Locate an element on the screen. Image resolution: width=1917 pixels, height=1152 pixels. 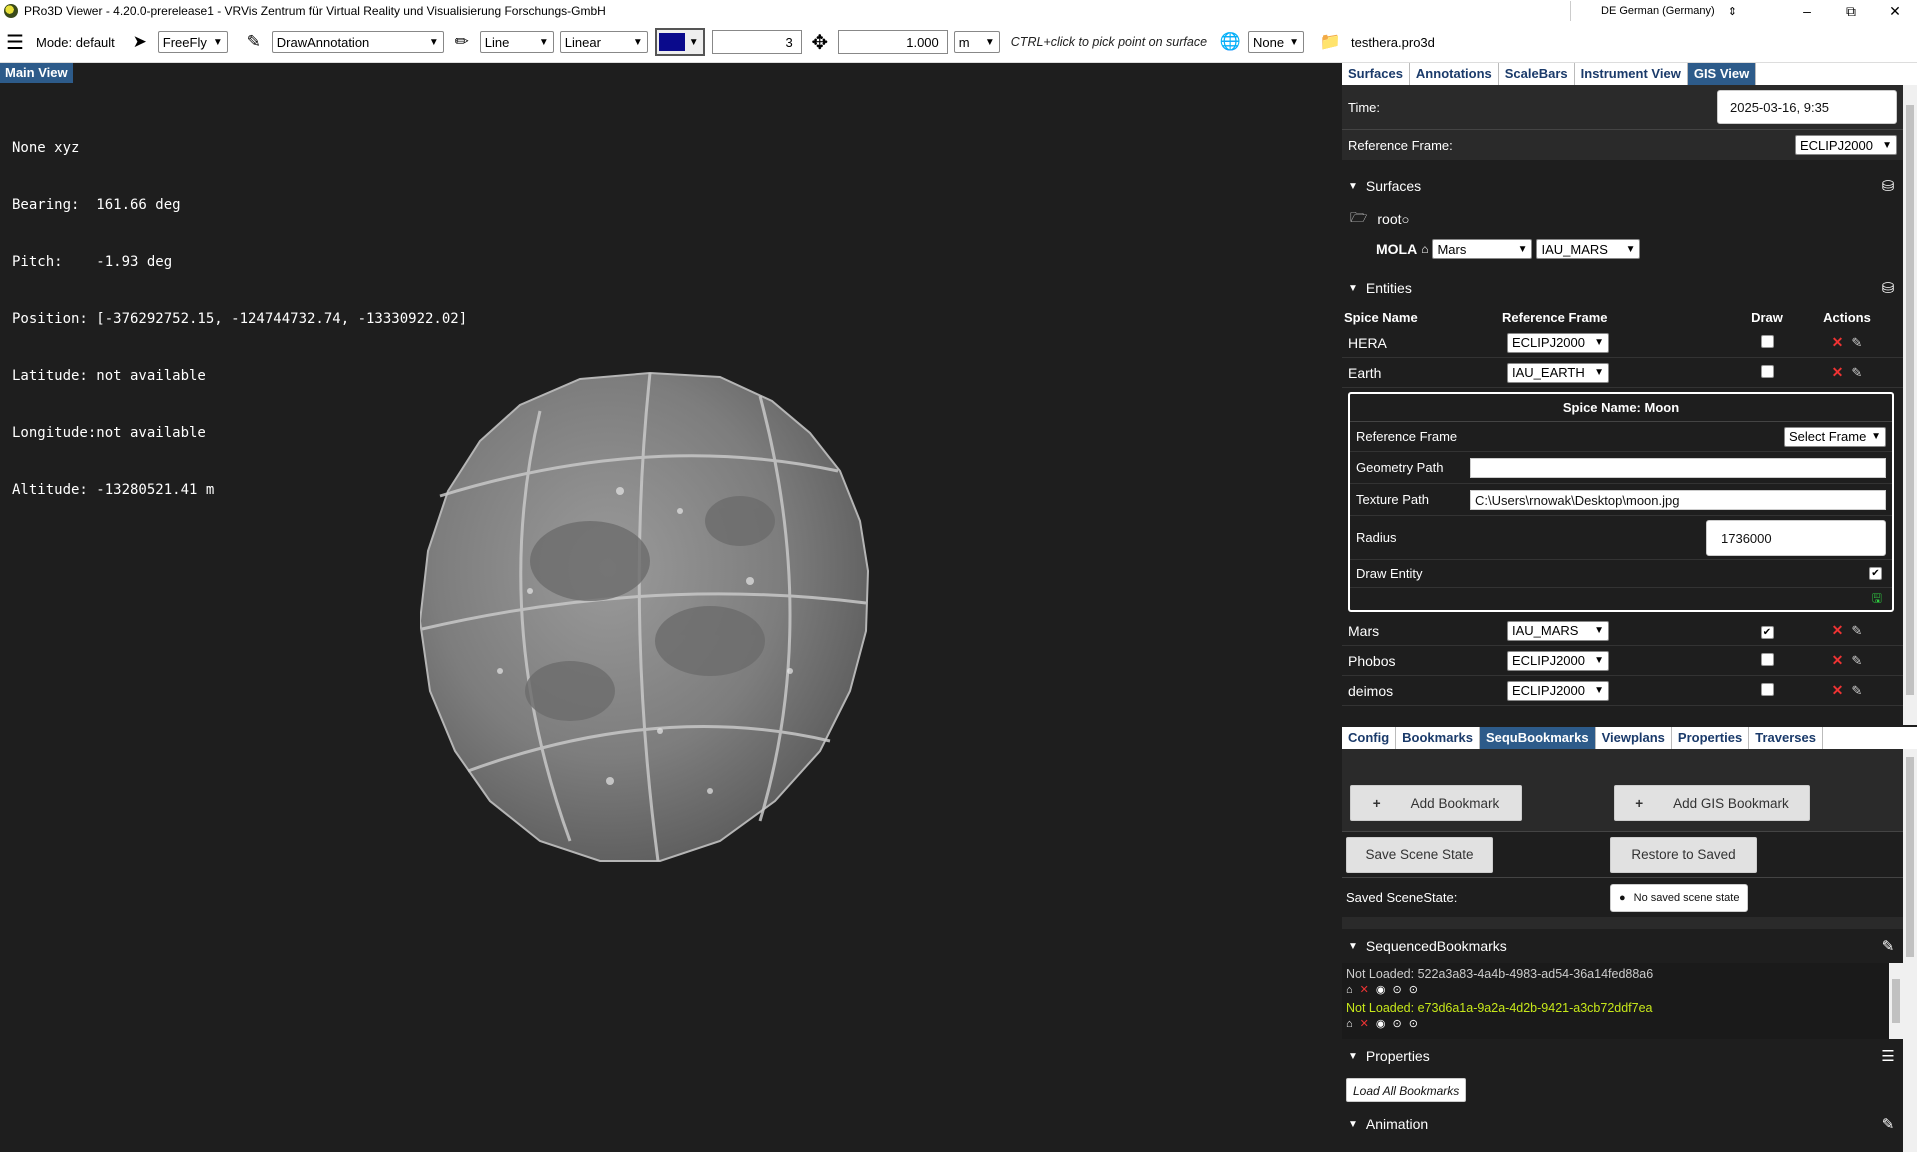
tab-surfaces: Surfaces is located at coordinates (1376, 74).